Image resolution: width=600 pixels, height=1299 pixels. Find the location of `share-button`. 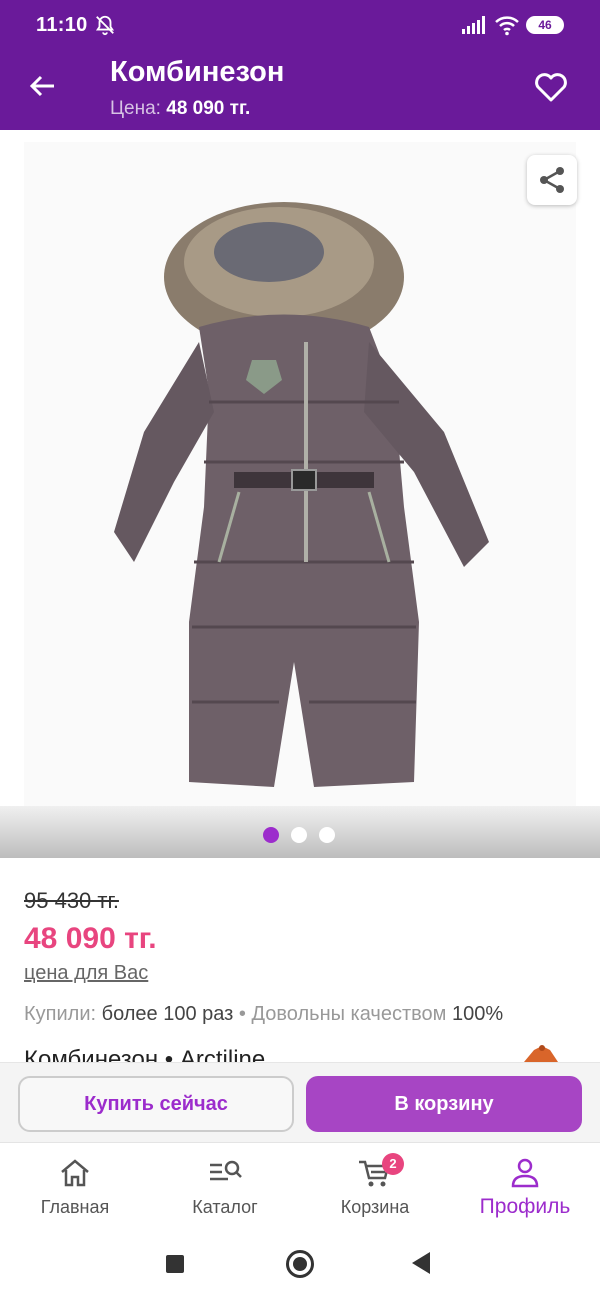

share-button is located at coordinates (552, 180).